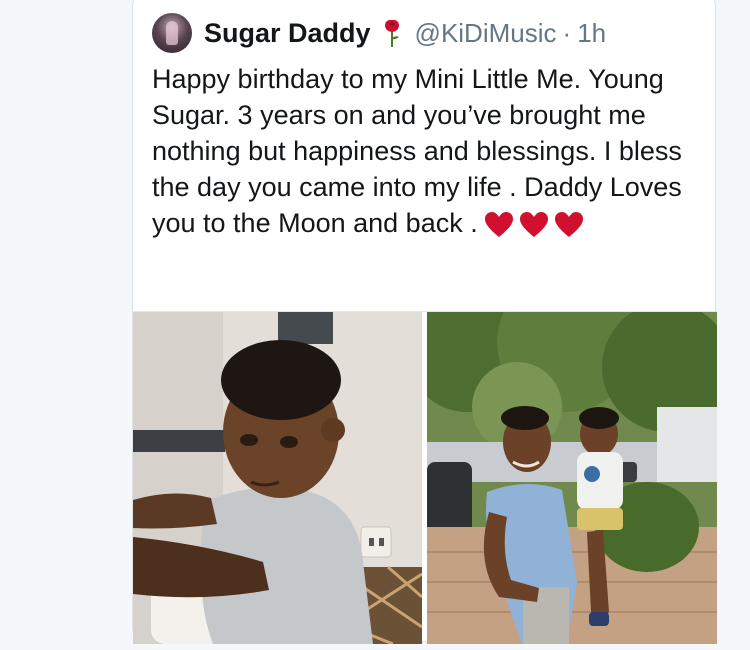  I want to click on timestamp: 1h, so click(591, 33).